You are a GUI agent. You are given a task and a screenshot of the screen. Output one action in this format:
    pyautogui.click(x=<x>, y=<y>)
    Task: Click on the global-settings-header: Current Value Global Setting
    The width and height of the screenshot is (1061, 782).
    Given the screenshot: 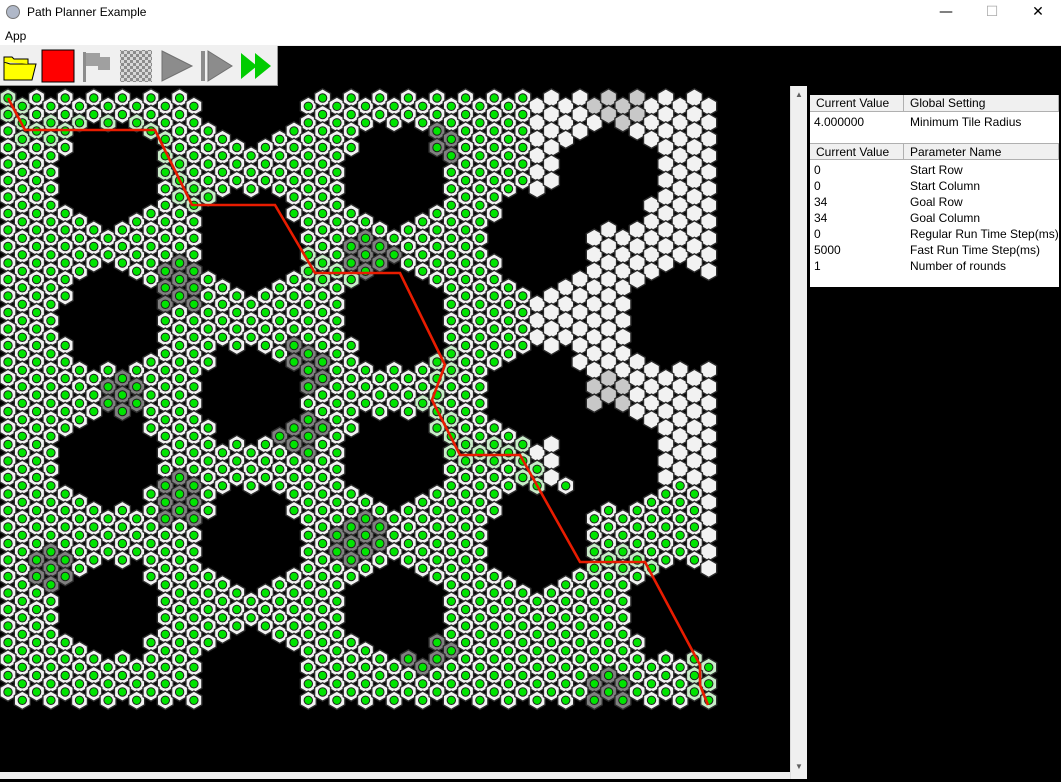 What is the action you would take?
    pyautogui.click(x=934, y=104)
    